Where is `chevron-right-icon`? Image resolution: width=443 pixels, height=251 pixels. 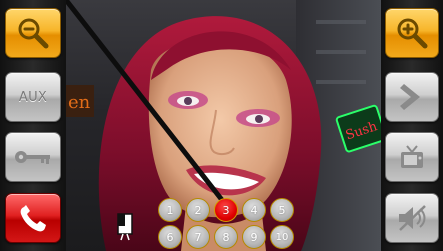 chevron-right-icon is located at coordinates (410, 97).